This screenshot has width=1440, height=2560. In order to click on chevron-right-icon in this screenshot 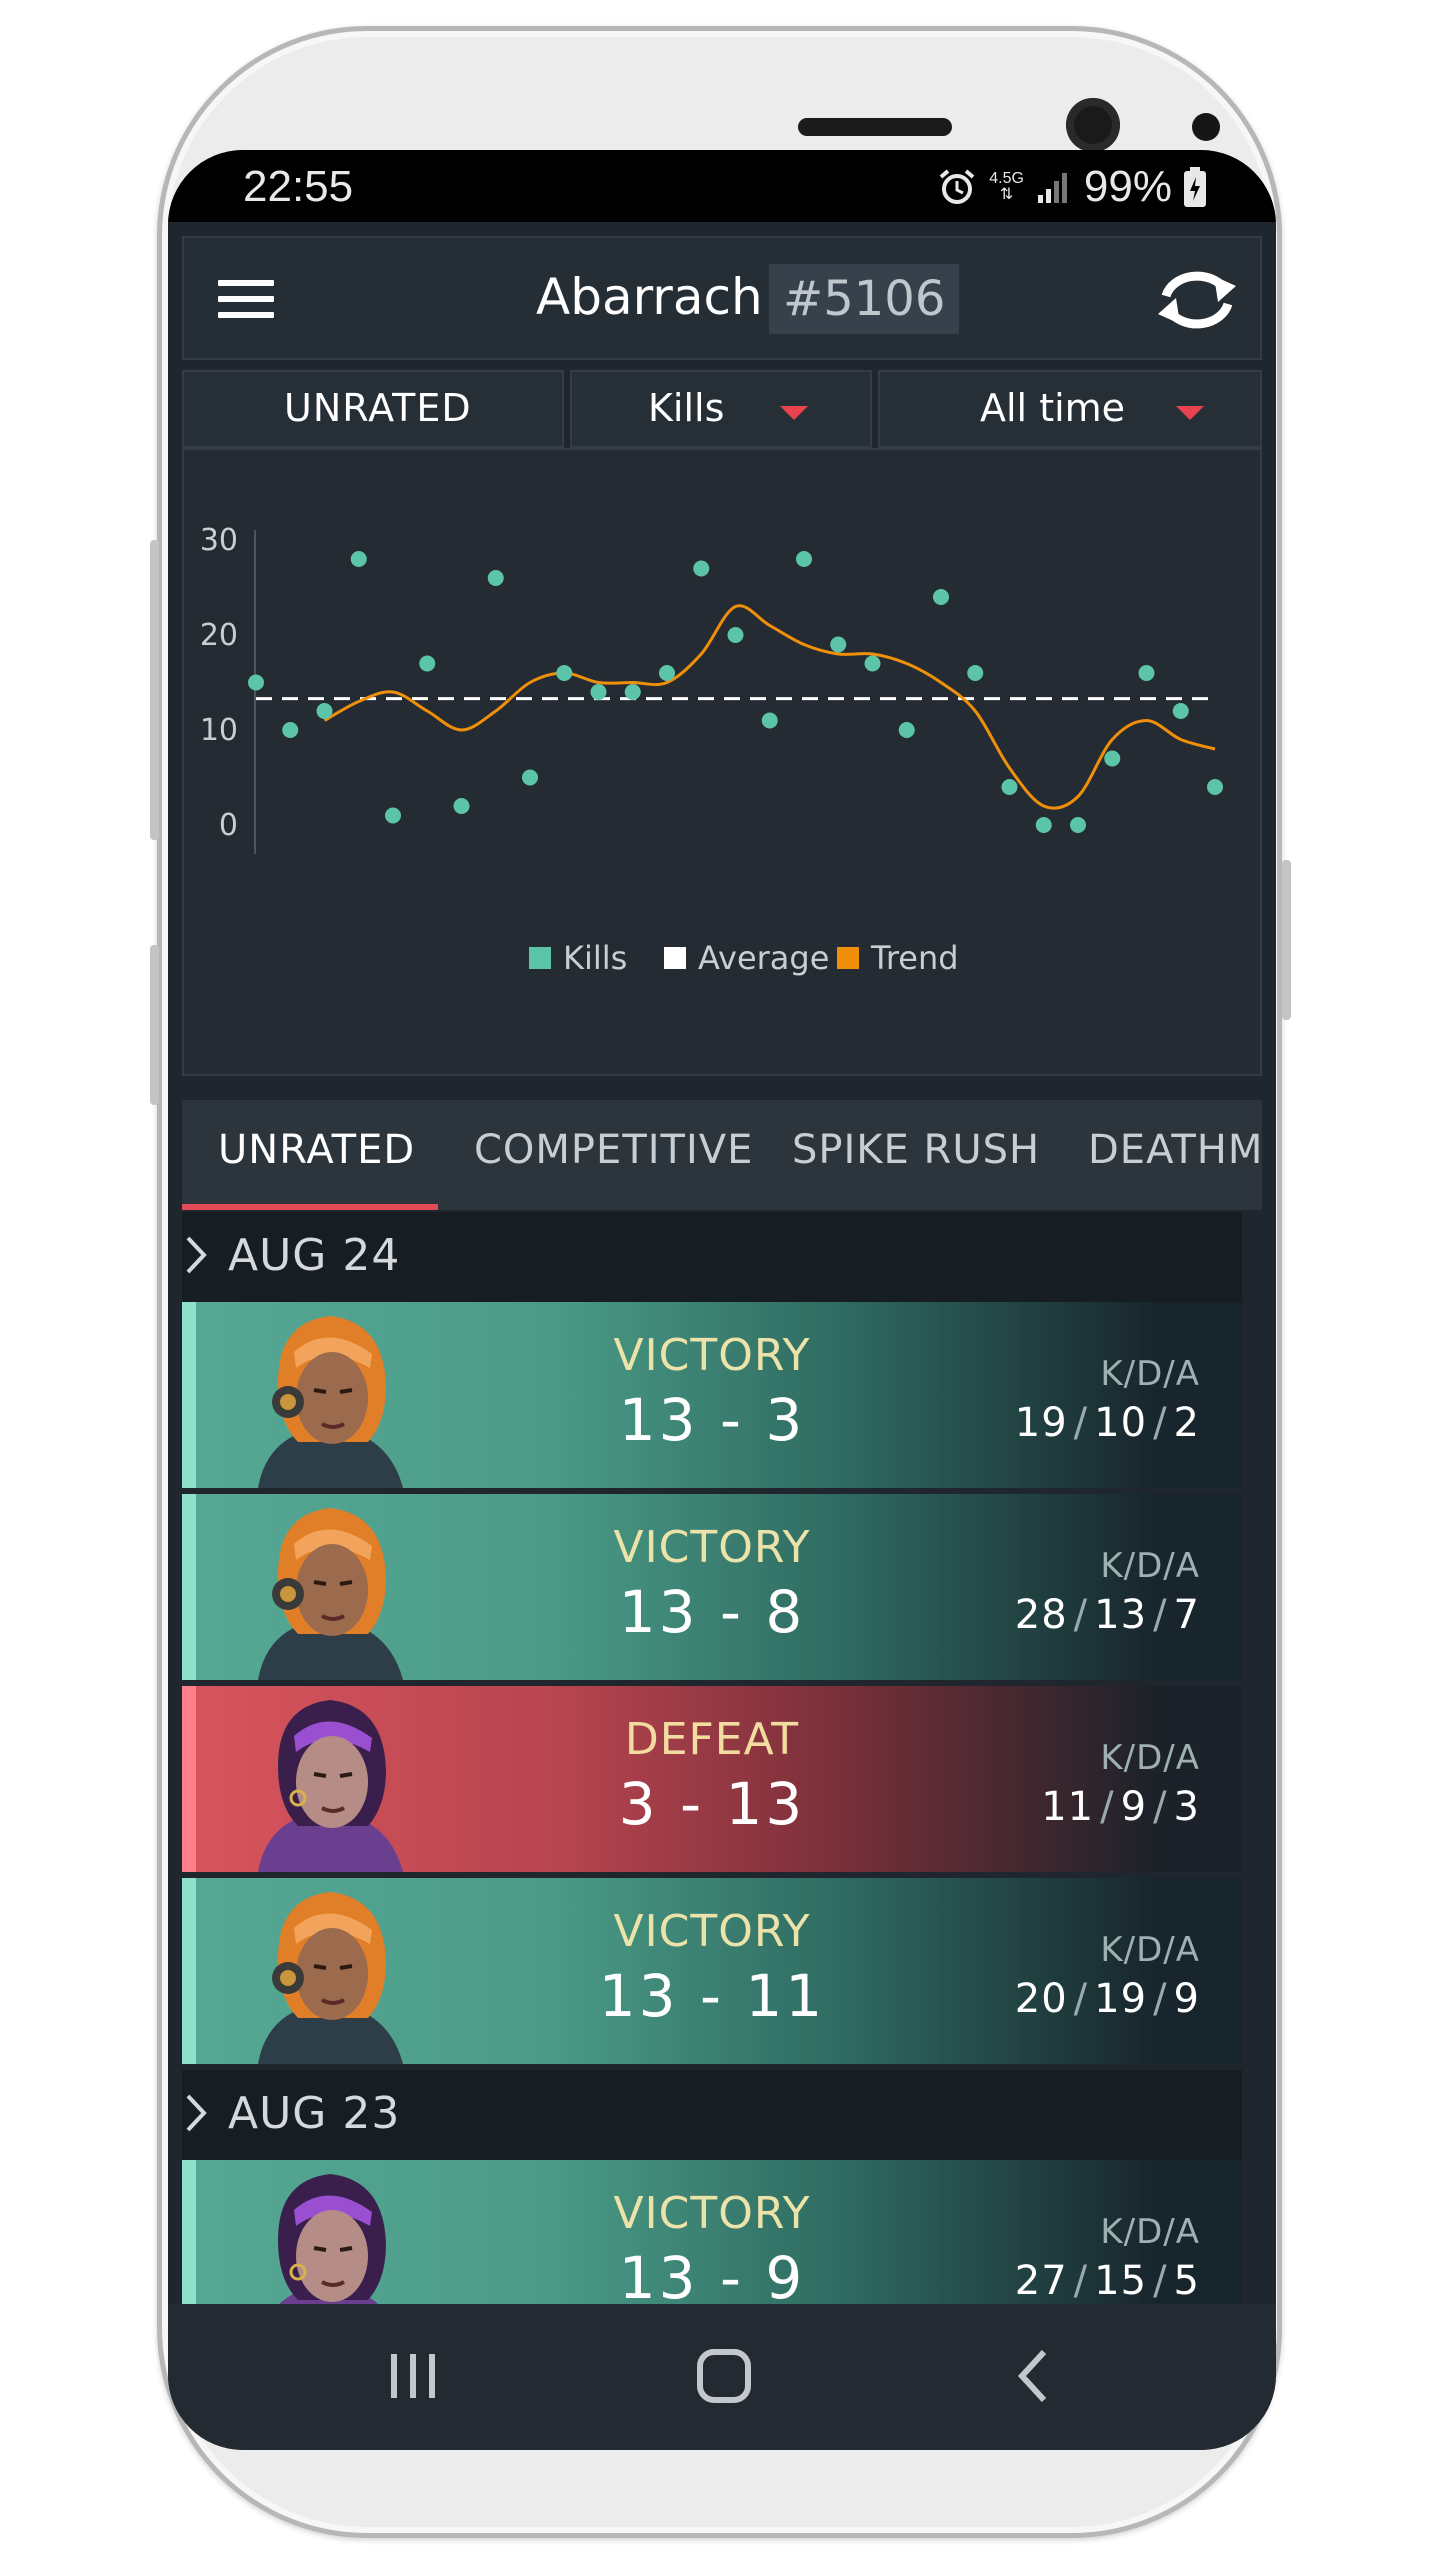, I will do `click(196, 1255)`.